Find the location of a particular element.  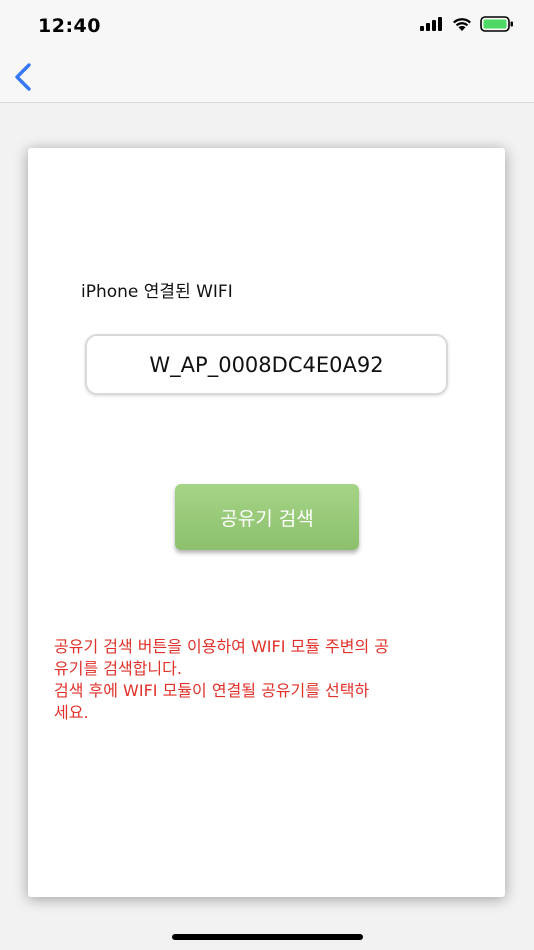

battery-icon is located at coordinates (496, 24).